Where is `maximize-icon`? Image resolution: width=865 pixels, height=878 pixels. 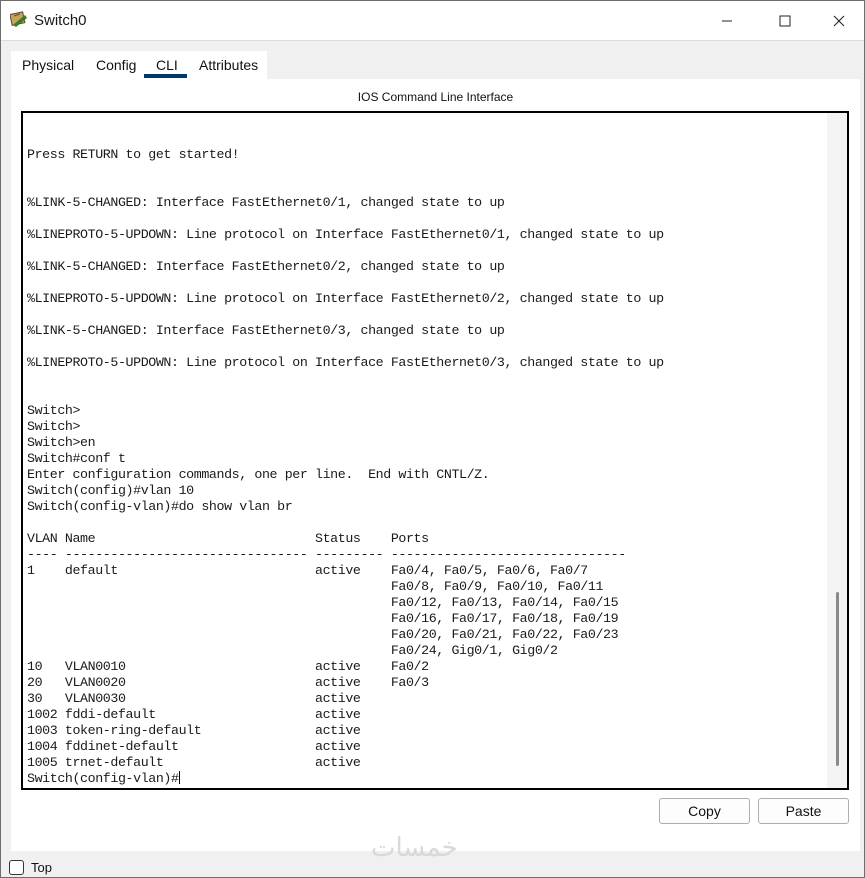
maximize-icon is located at coordinates (785, 20).